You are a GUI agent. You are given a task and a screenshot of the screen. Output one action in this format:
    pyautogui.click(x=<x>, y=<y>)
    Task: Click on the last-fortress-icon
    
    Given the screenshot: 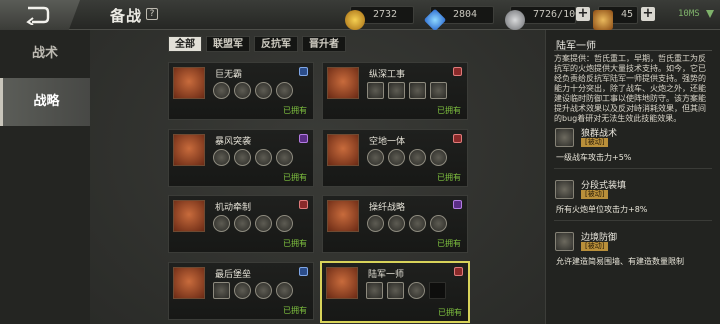 What is the action you would take?
    pyautogui.click(x=189, y=283)
    